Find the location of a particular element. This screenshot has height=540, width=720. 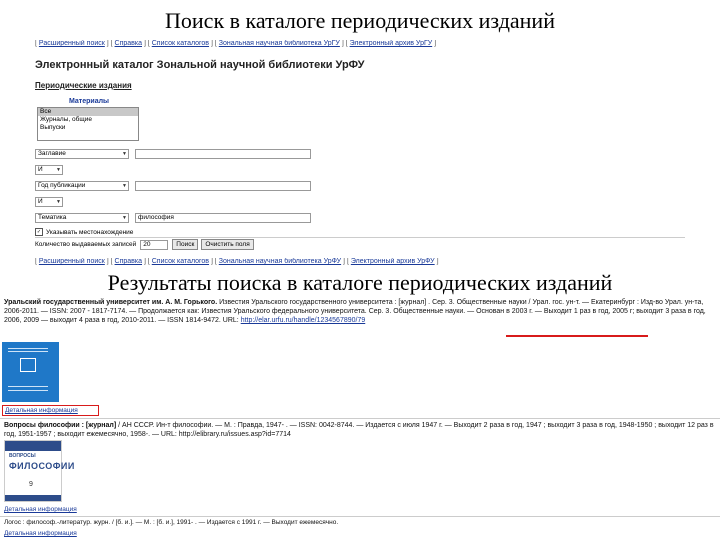

field-select-3: Тематика ▼ is located at coordinates (82, 218).